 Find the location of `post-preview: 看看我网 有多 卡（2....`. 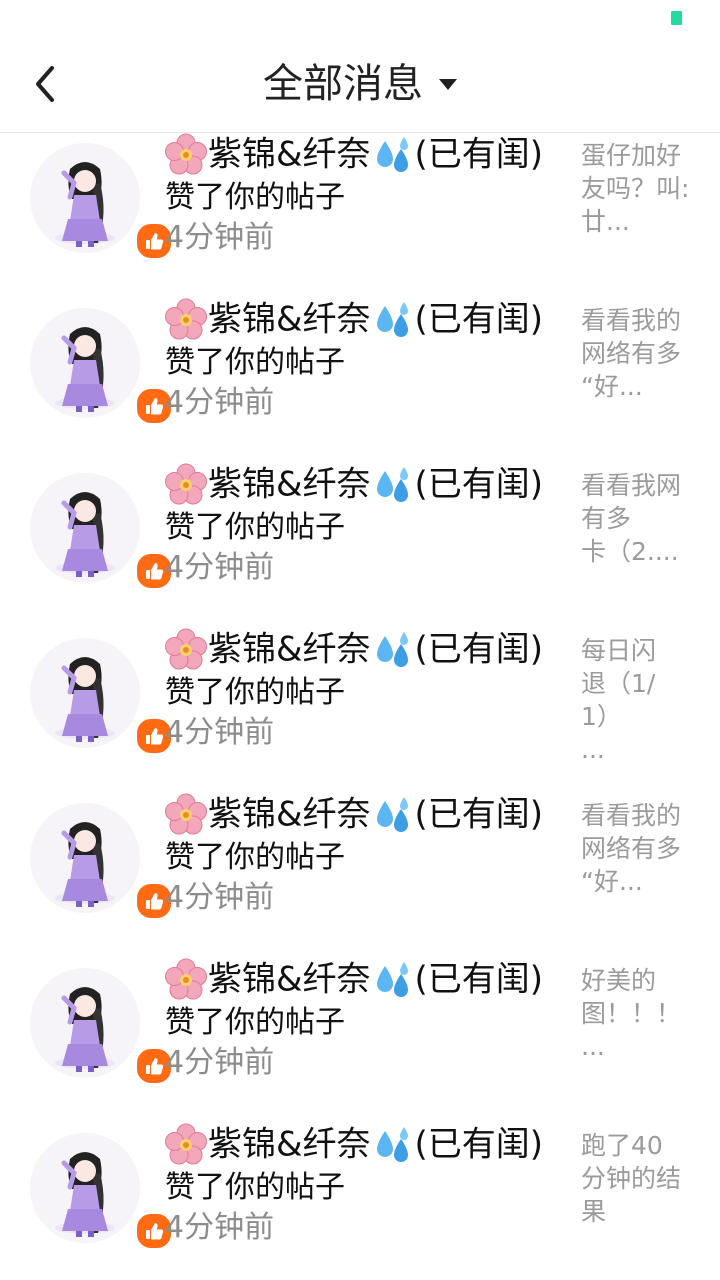

post-preview: 看看我网 有多 卡（2.... is located at coordinates (636, 518).